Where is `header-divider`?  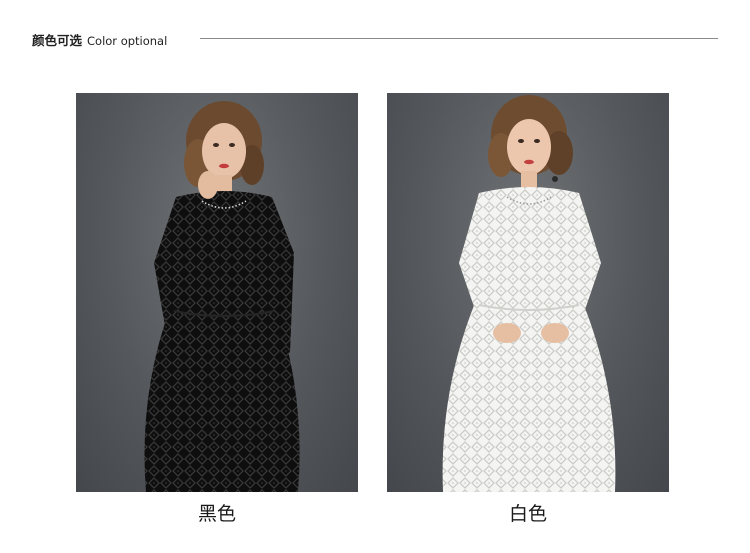 header-divider is located at coordinates (459, 38).